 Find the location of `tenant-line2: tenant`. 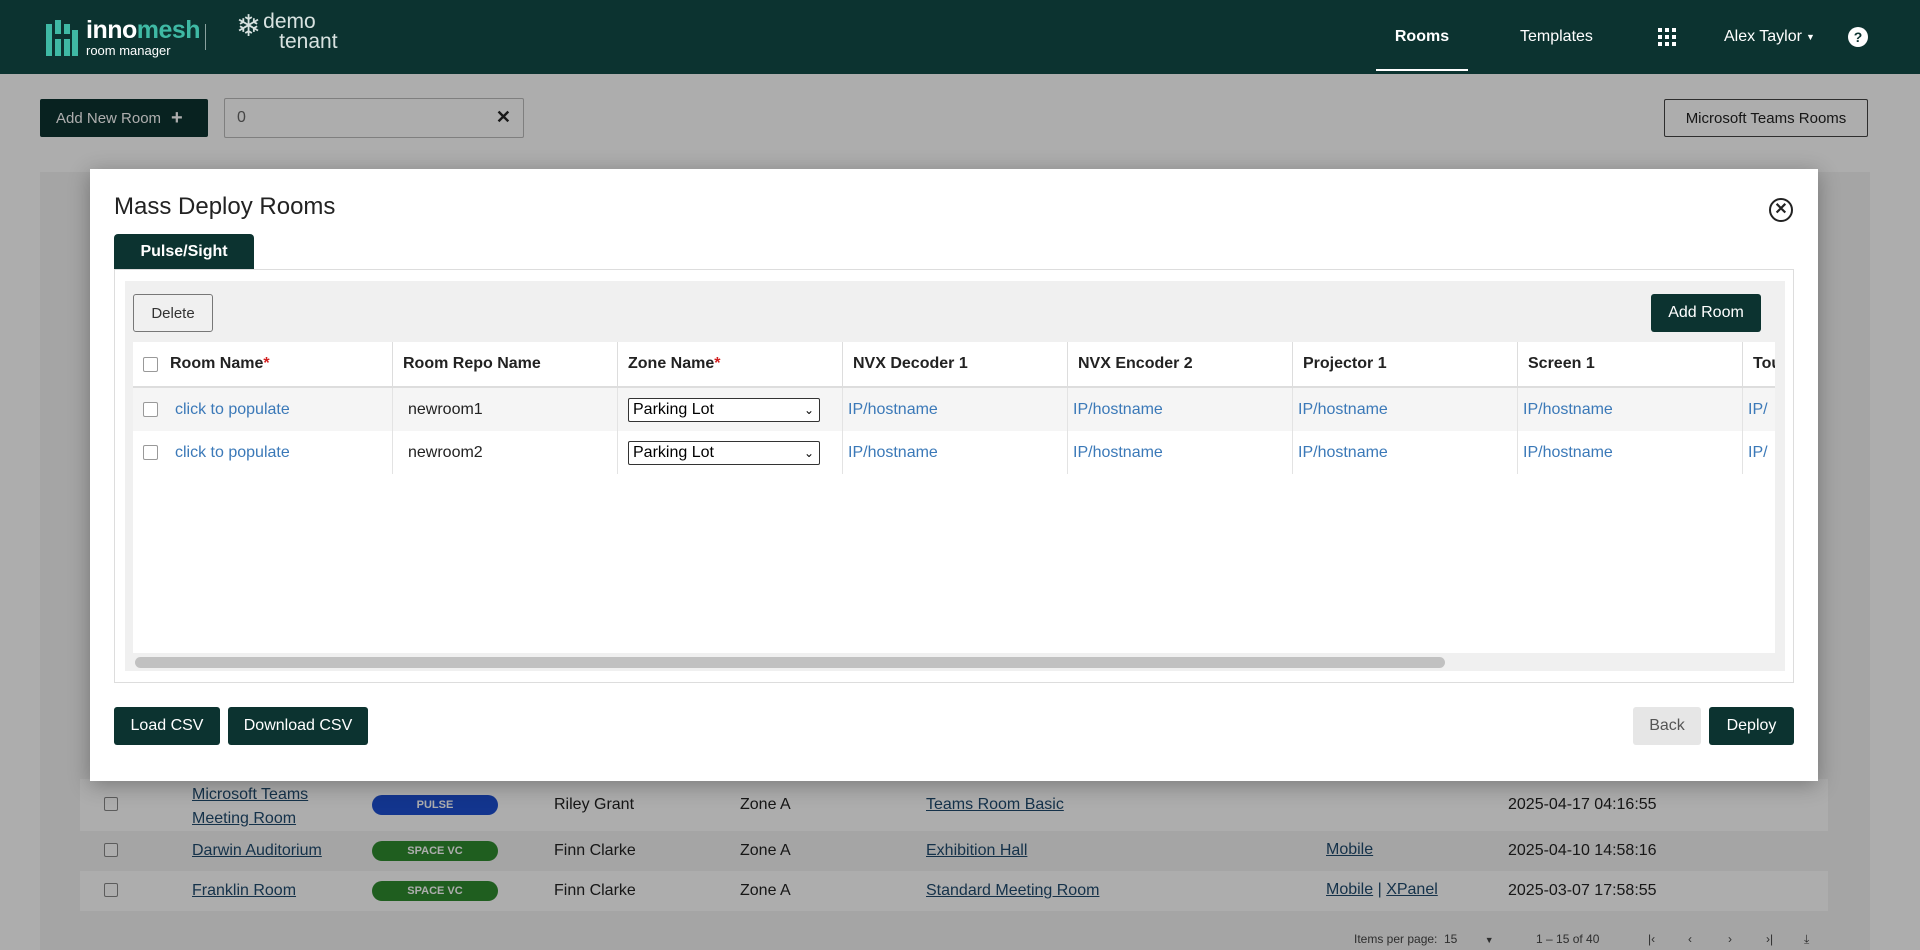

tenant-line2: tenant is located at coordinates (308, 41).